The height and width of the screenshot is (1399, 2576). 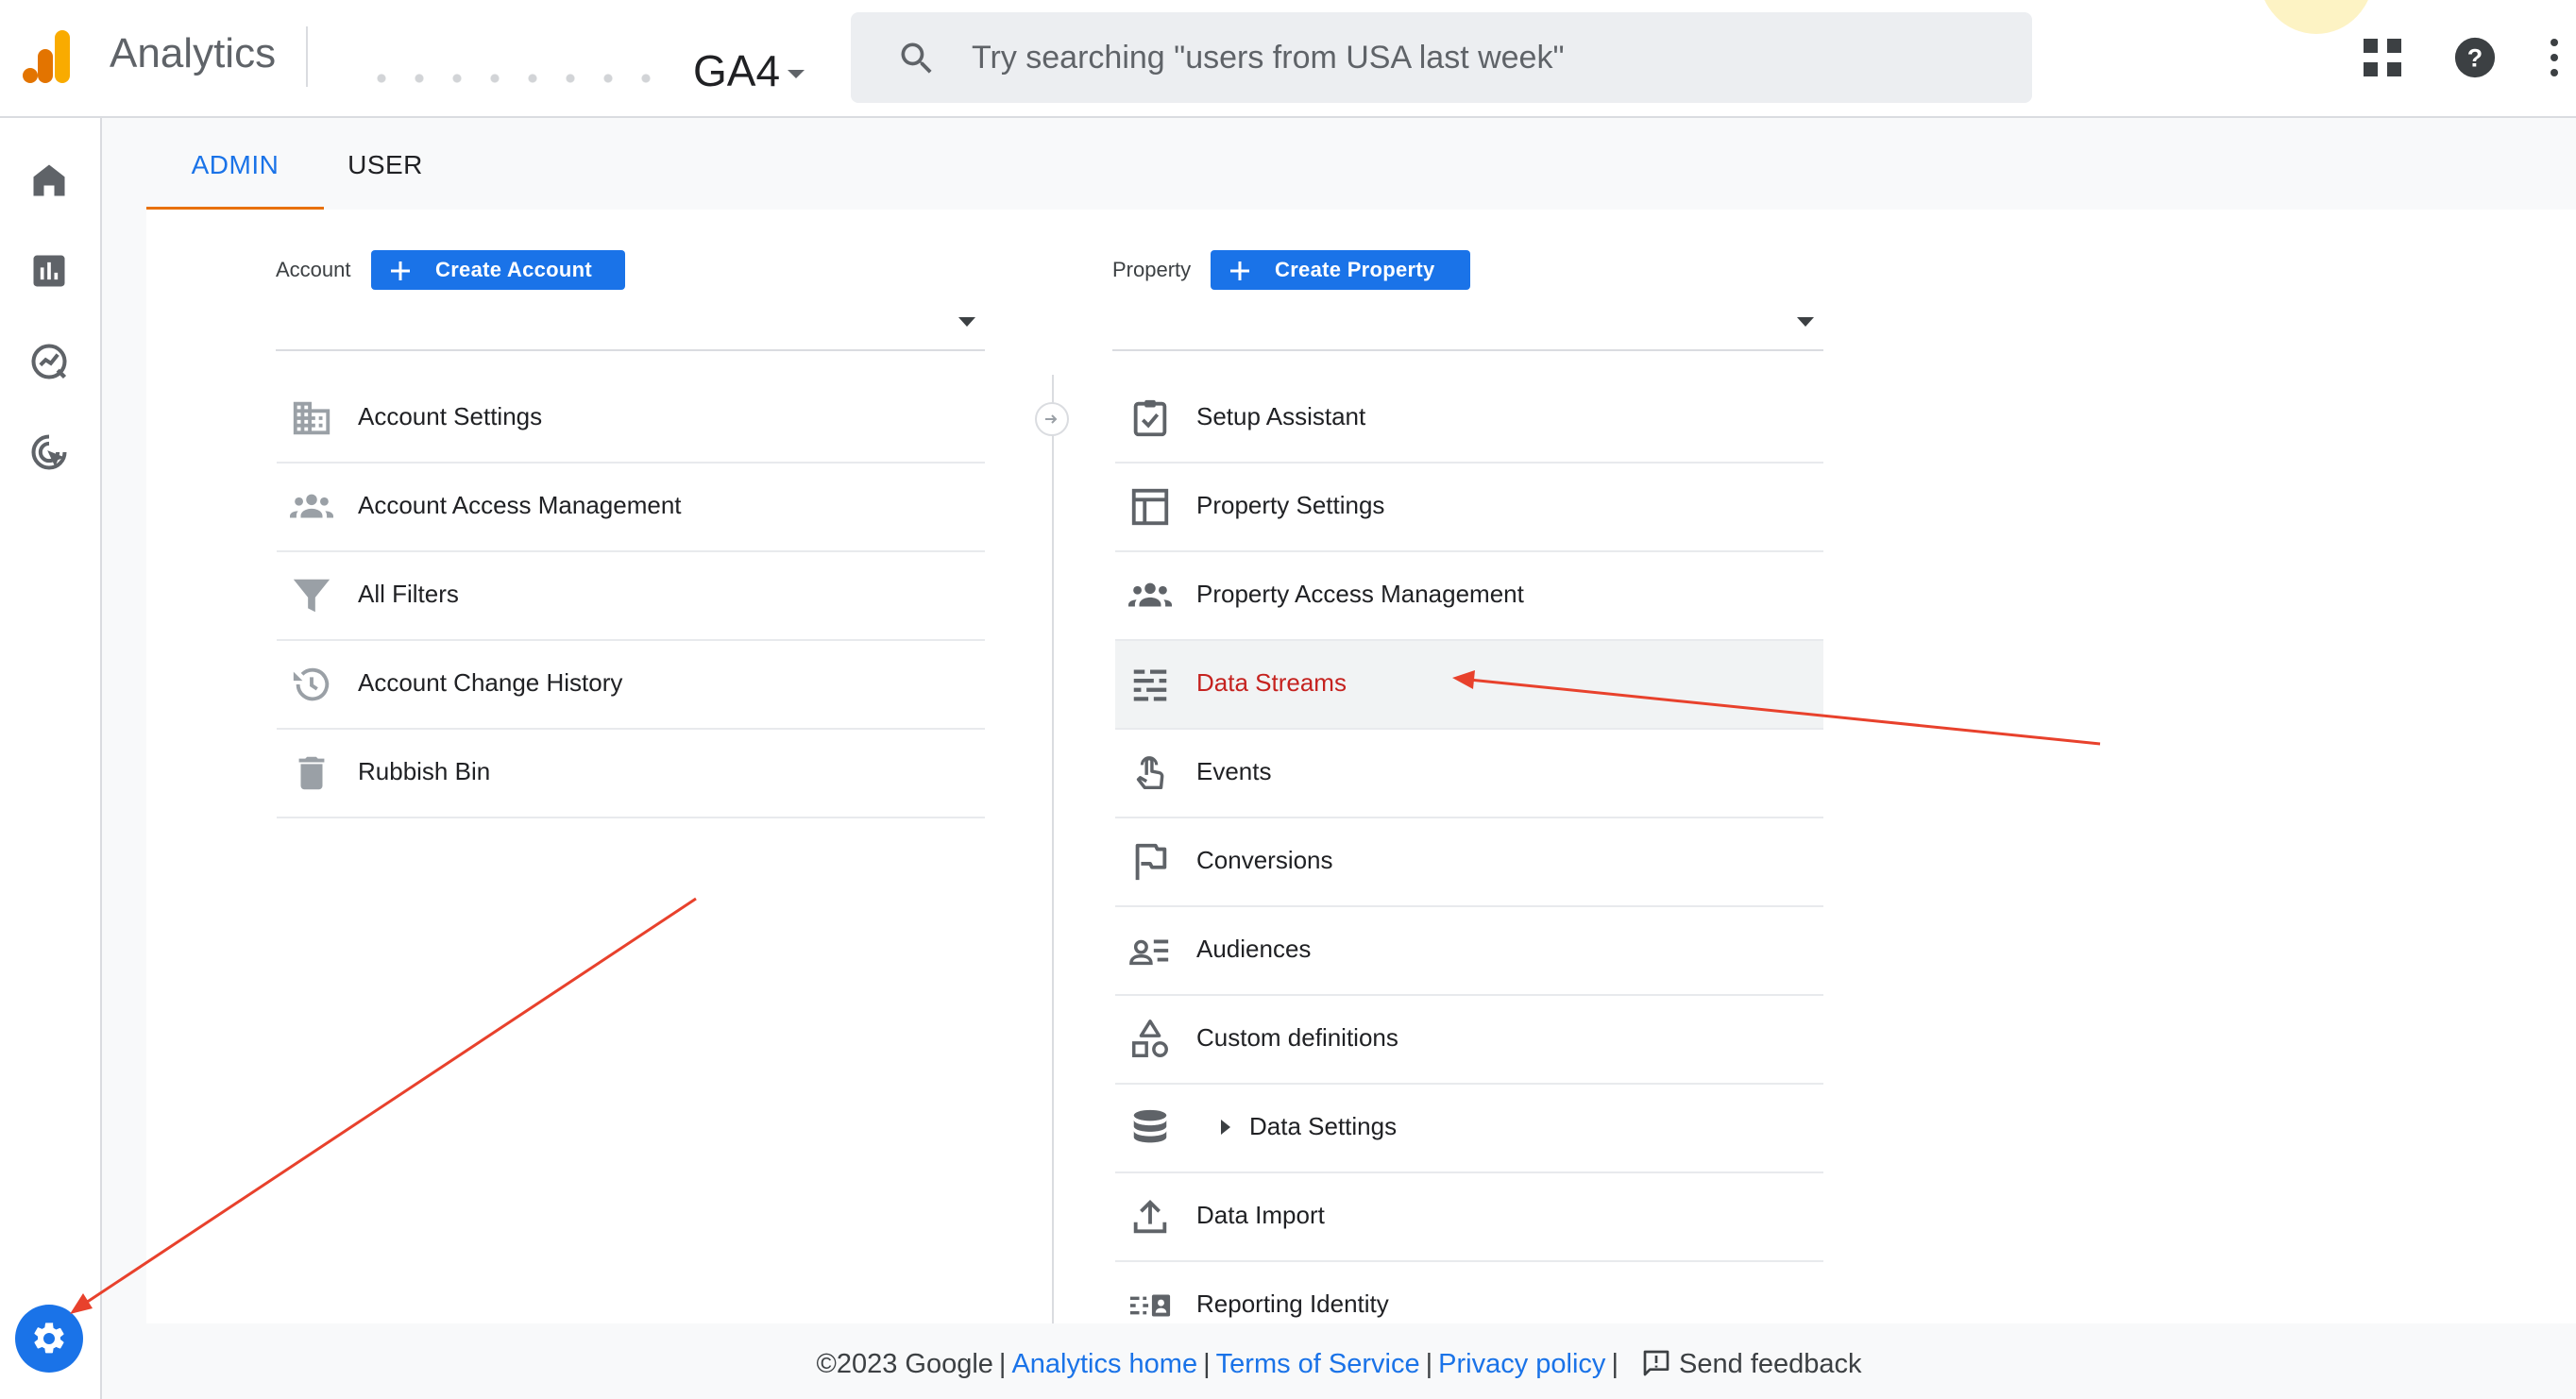 I want to click on property-column-label: Property, so click(x=1152, y=269).